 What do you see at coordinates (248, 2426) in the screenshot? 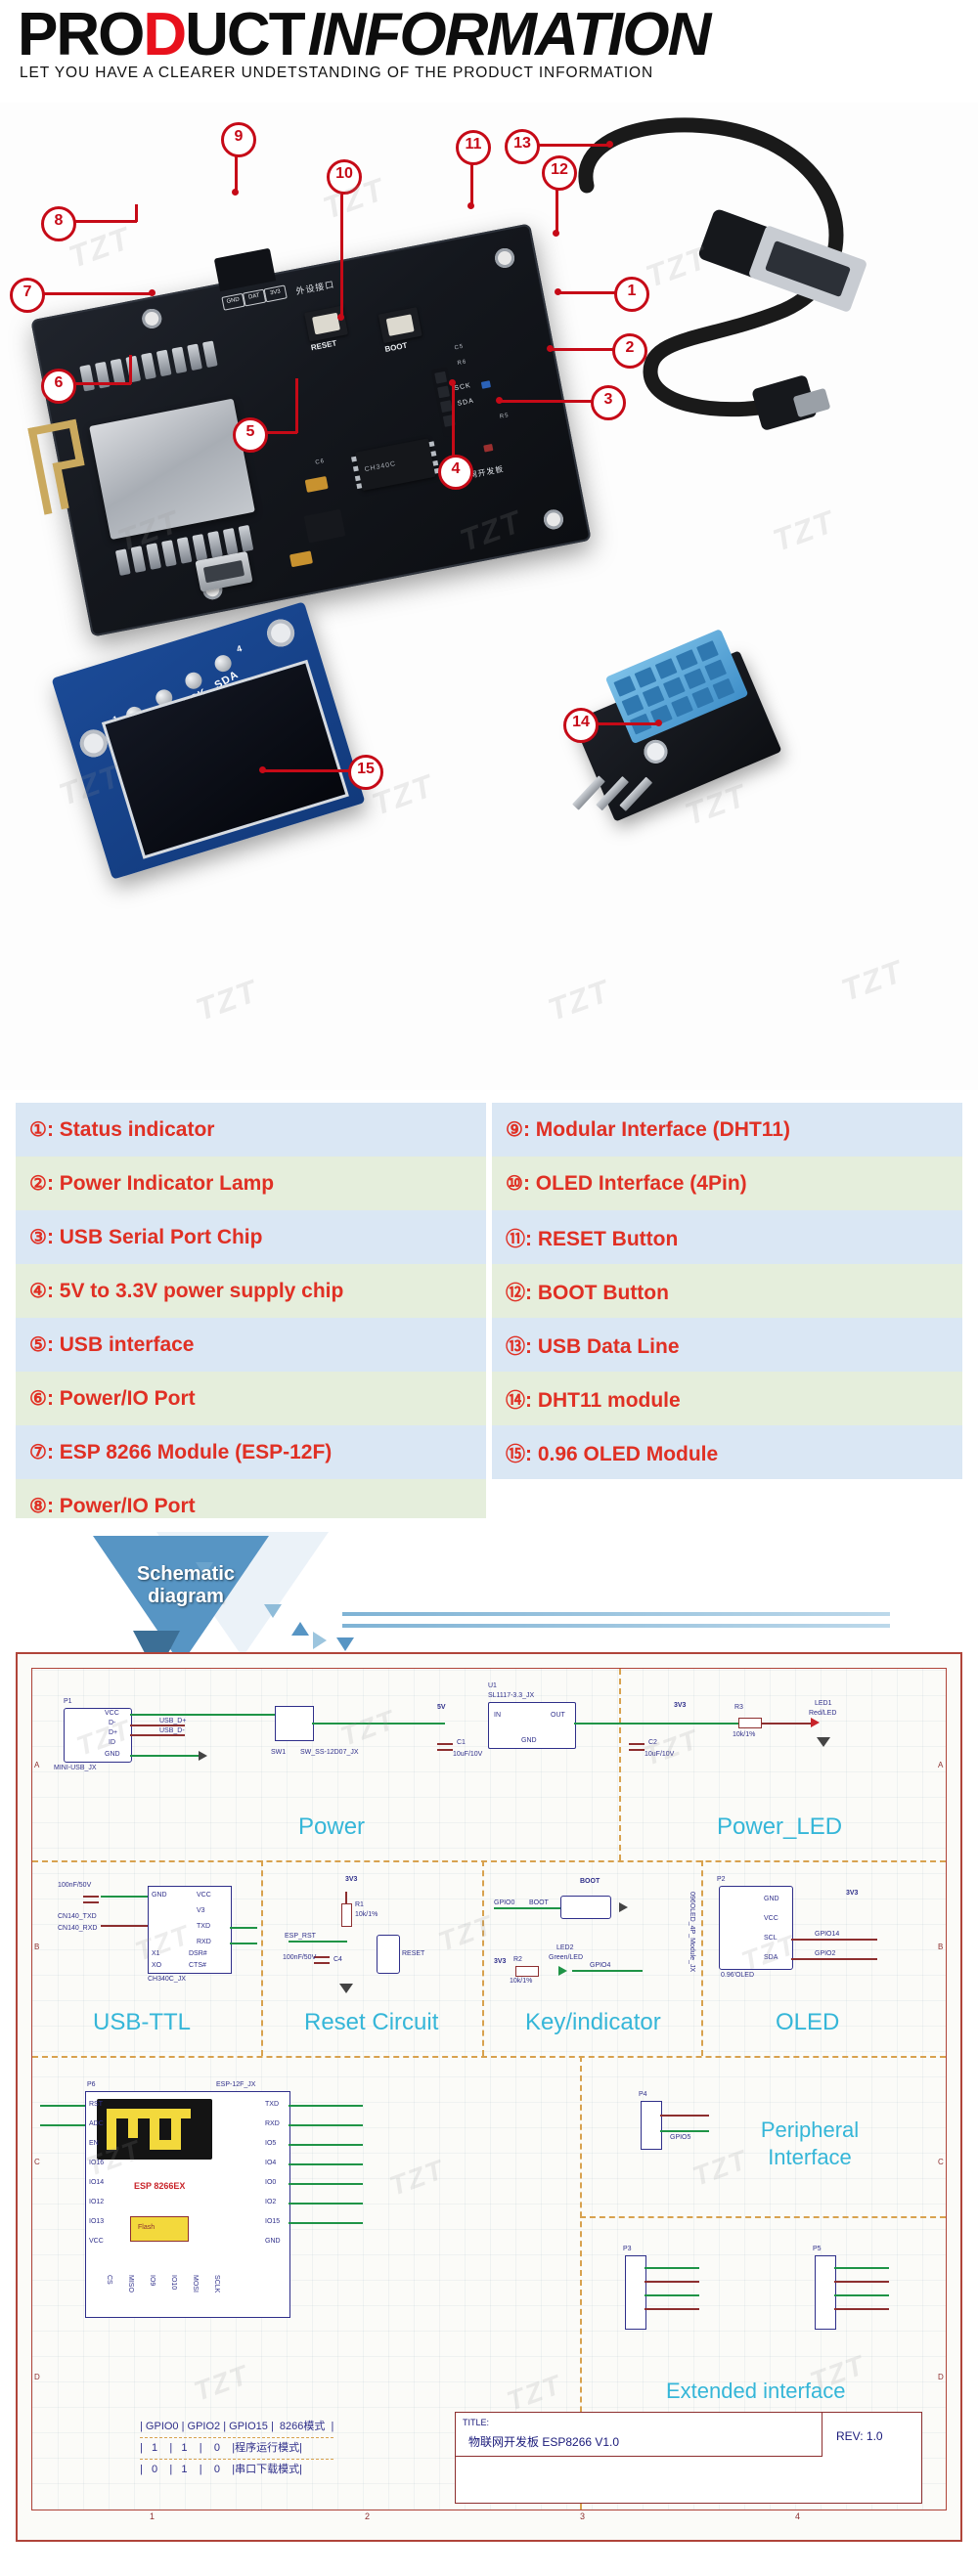
I see `gpio-h2: GPIO15` at bounding box center [248, 2426].